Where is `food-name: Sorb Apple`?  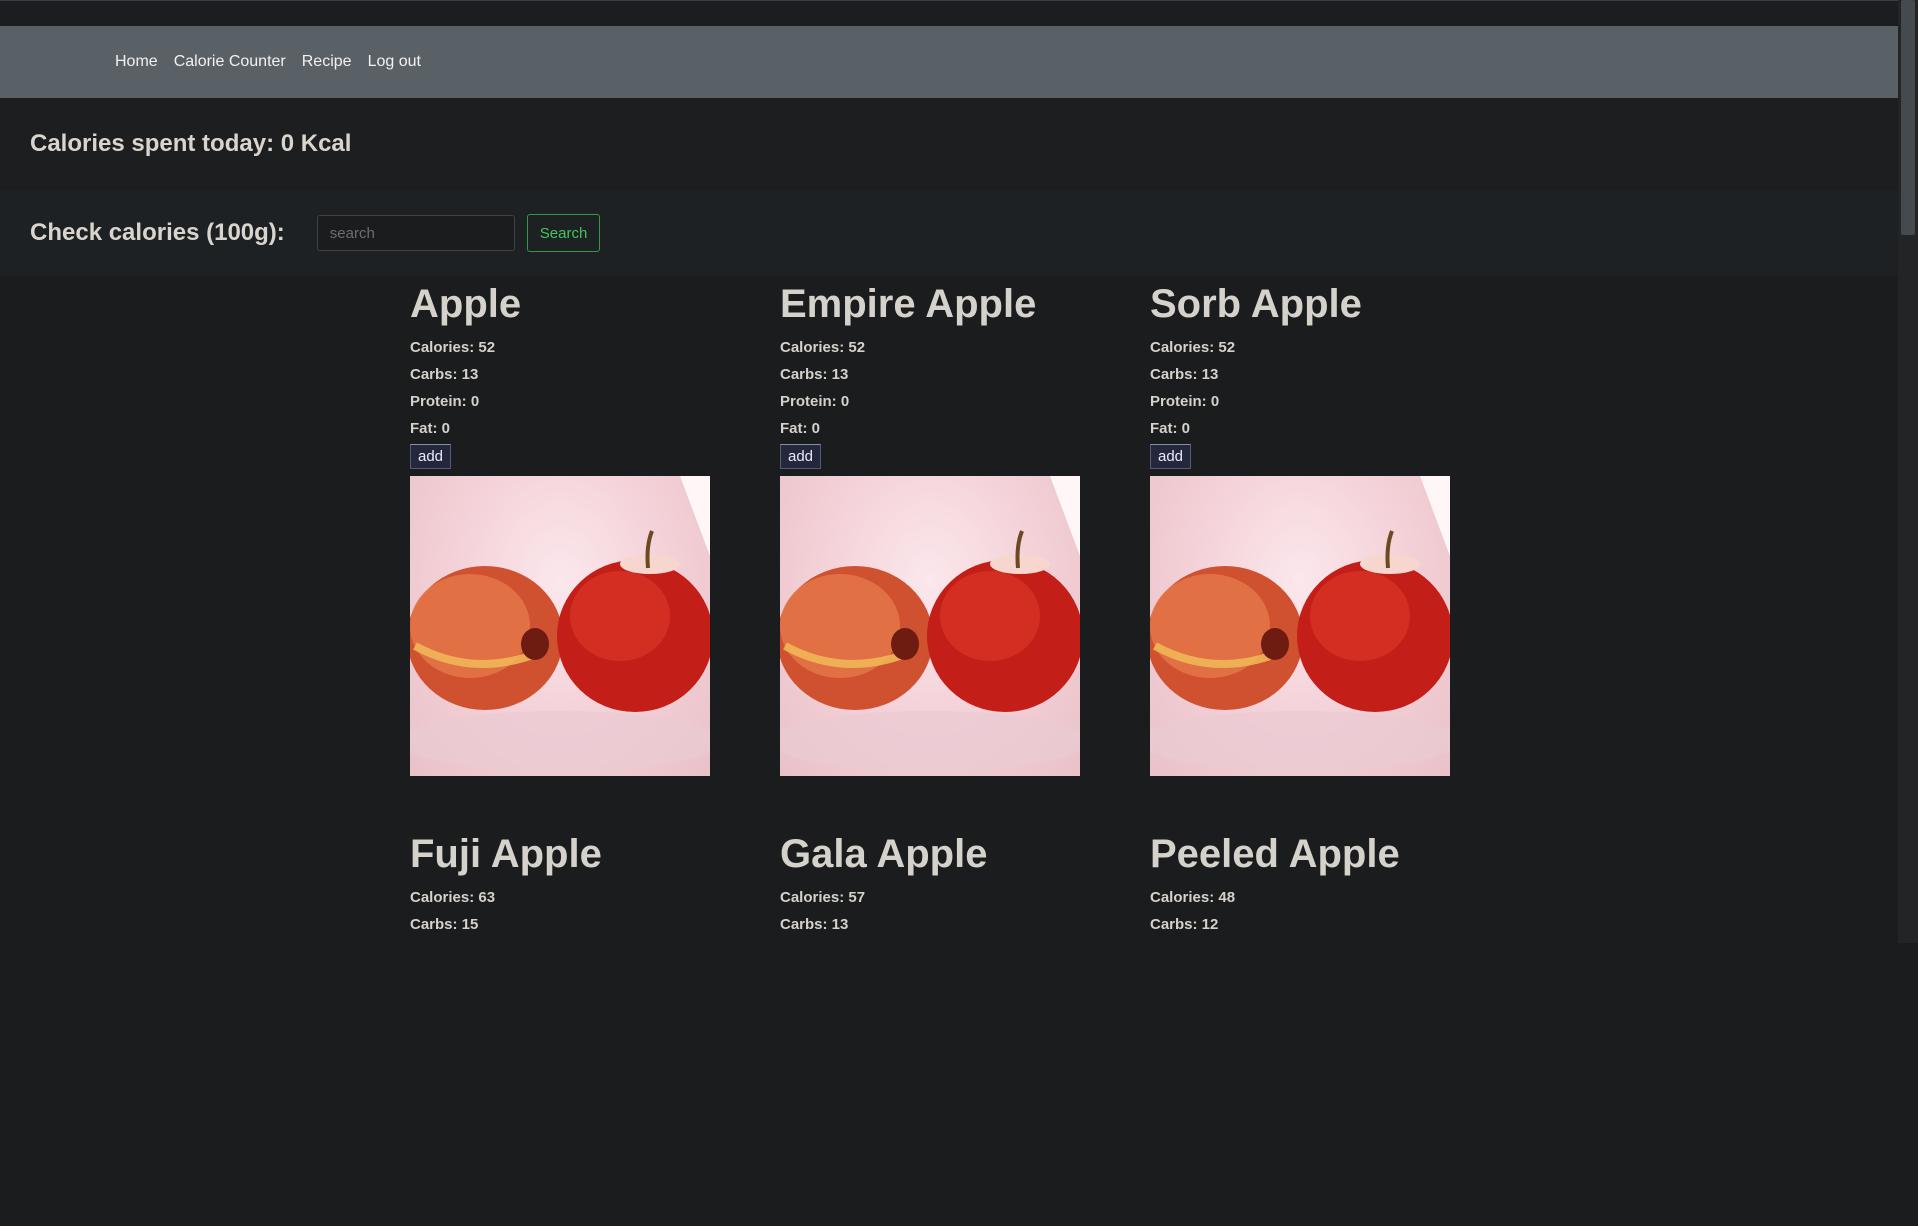 food-name: Sorb Apple is located at coordinates (1256, 304).